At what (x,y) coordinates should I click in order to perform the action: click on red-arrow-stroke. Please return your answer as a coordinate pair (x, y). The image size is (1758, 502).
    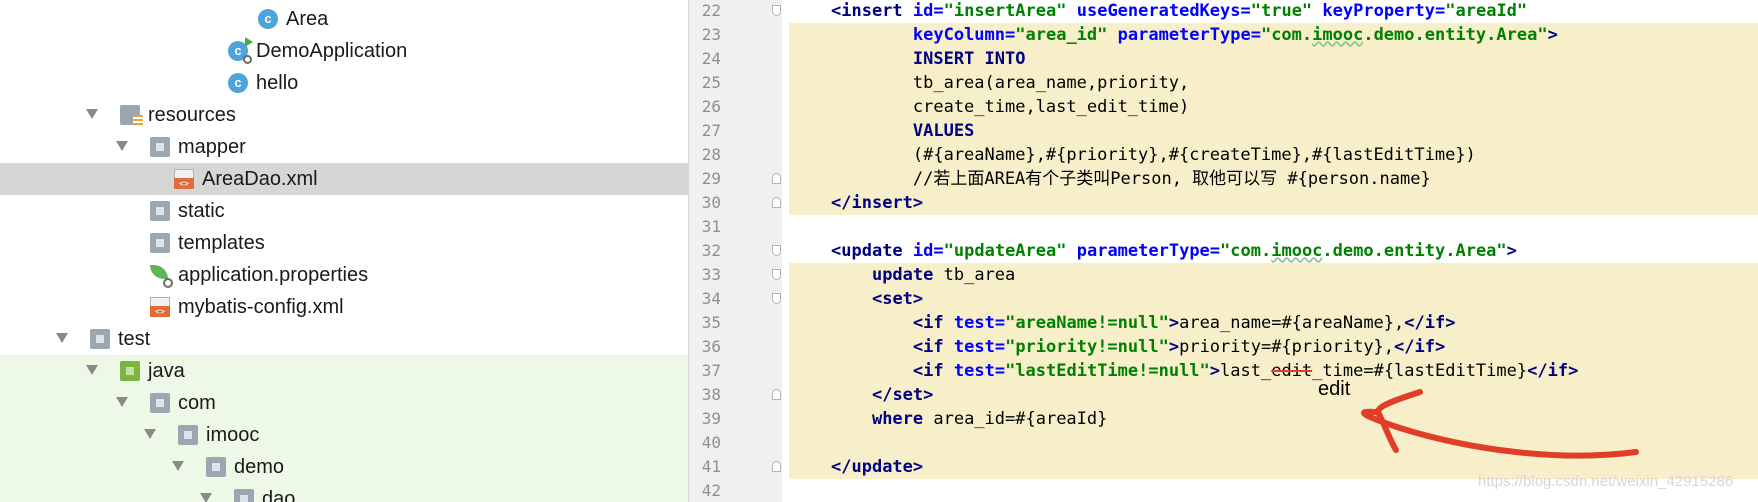
    Looking at the image, I should click on (1500, 433).